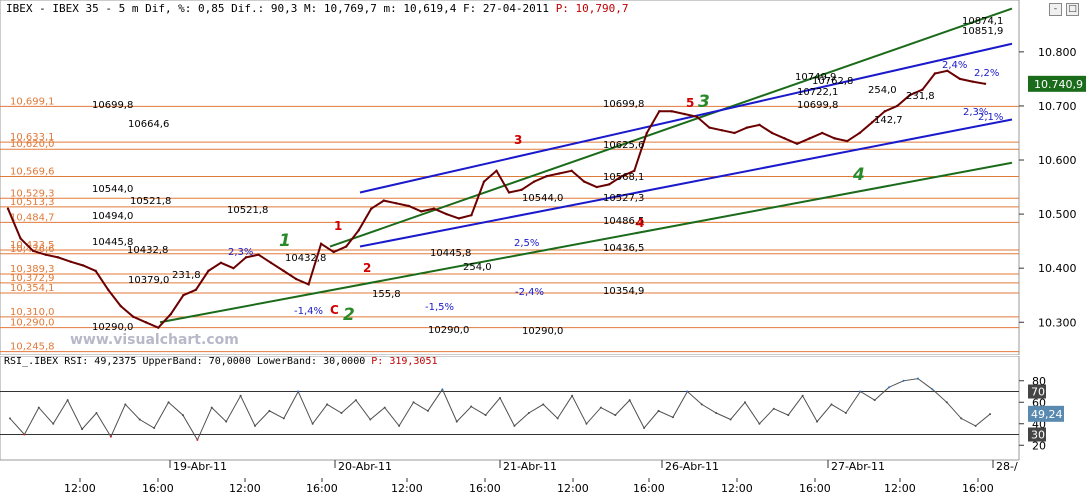  Describe the element at coordinates (308, 311) in the screenshot. I see `price-annotation-16: -1,4%` at that location.